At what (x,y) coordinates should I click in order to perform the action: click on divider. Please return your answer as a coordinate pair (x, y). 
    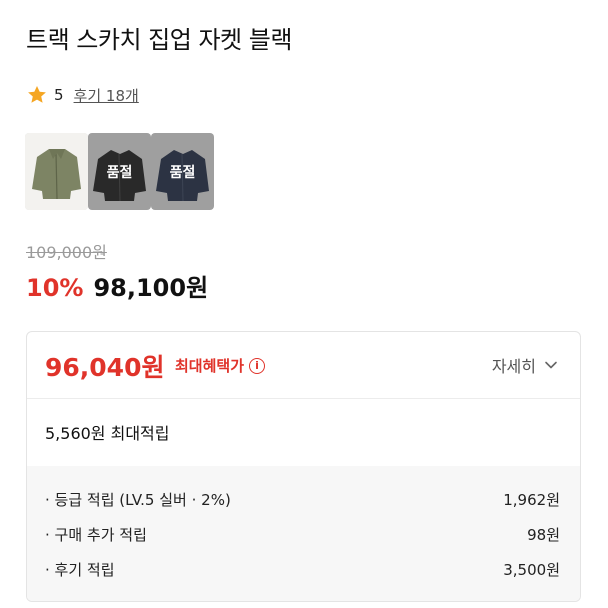
    Looking at the image, I should click on (303, 398).